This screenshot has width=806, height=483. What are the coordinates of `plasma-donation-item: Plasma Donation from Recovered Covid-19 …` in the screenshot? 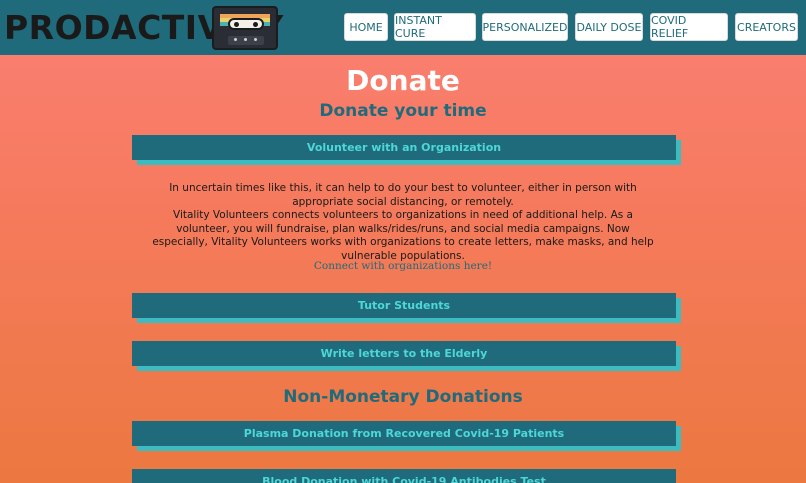 It's located at (406, 436).